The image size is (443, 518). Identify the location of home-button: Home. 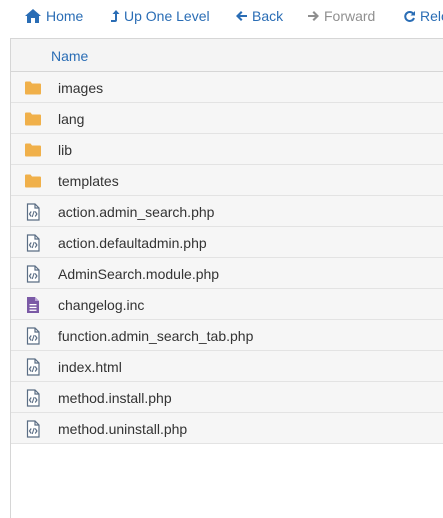
(53, 16).